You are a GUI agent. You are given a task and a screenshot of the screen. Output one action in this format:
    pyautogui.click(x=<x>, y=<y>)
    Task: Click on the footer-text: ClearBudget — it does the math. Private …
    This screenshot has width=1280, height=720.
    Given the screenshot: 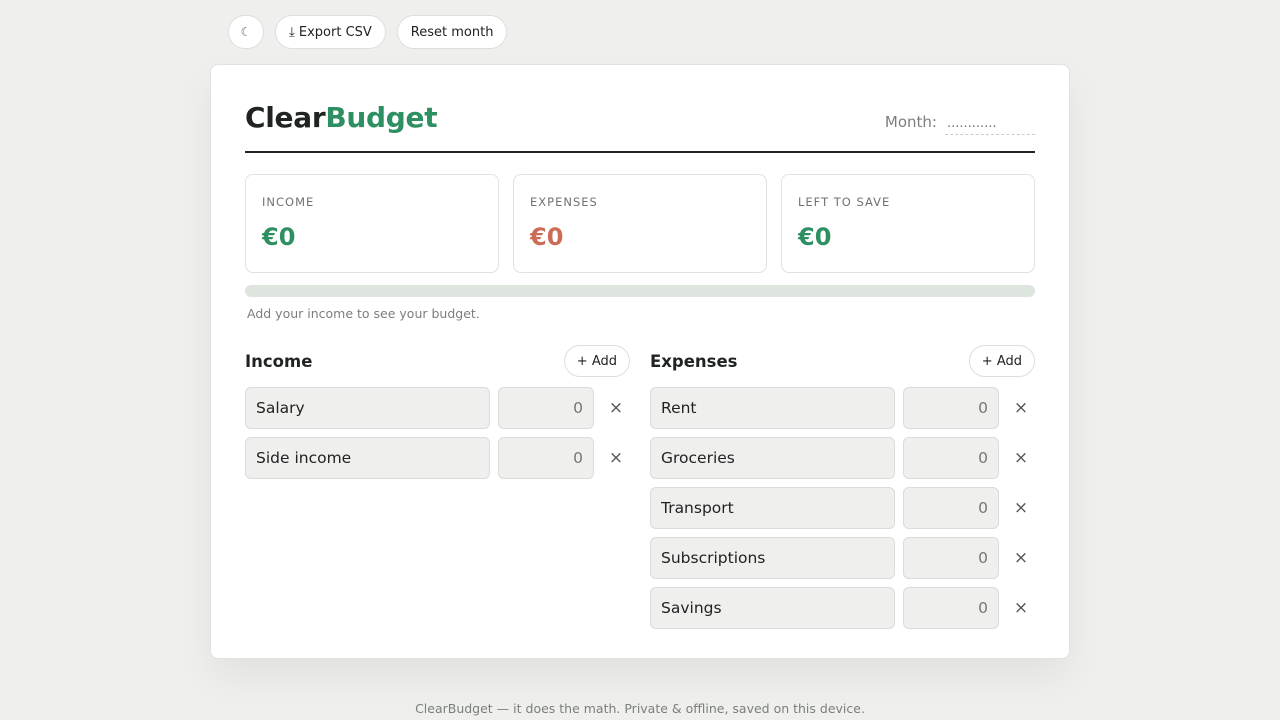 What is the action you would take?
    pyautogui.click(x=640, y=708)
    